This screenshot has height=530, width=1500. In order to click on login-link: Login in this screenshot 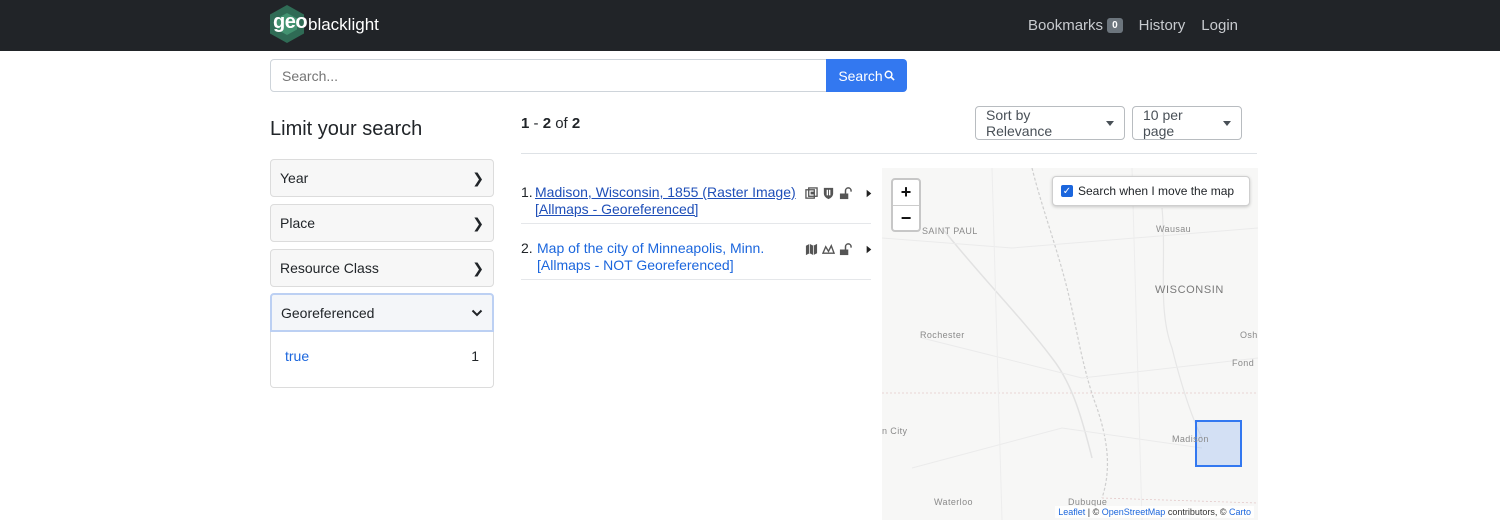, I will do `click(1219, 25)`.